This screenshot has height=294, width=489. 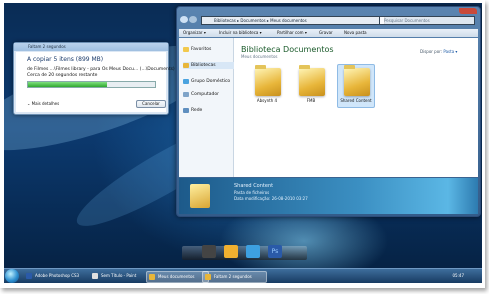 I want to click on nav-label: Bibliotecas, so click(x=203, y=65).